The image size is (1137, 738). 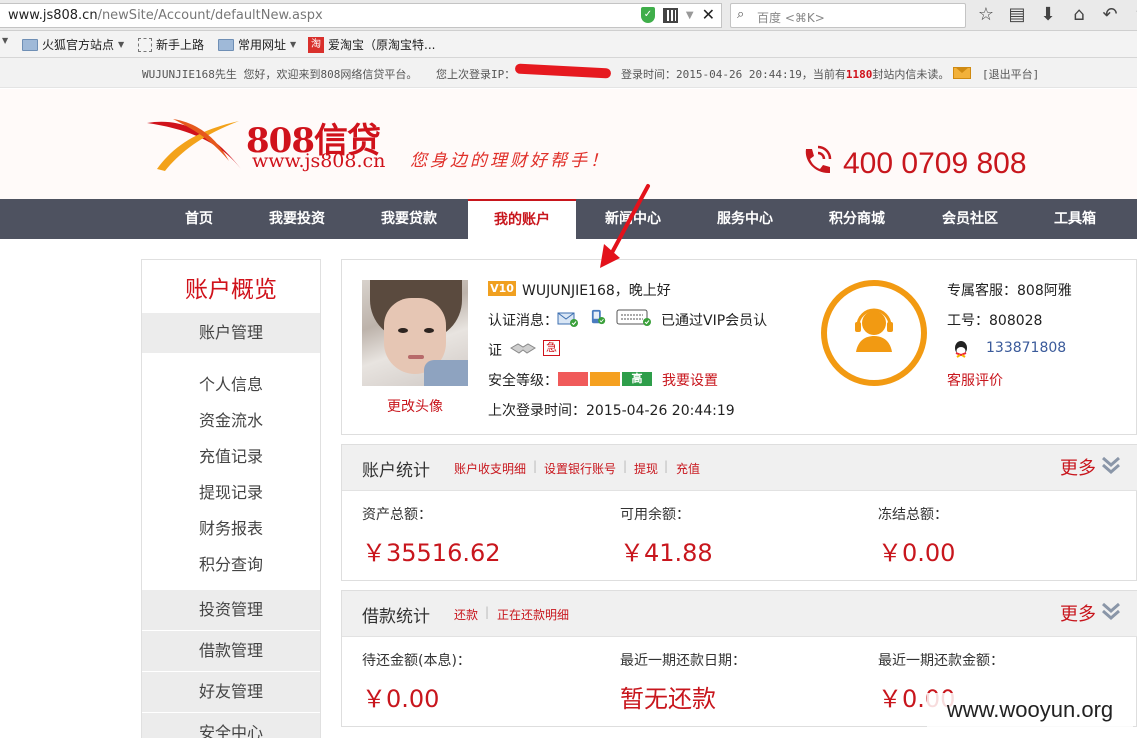 What do you see at coordinates (231, 491) in the screenshot?
I see `sidebar-item-withdraw-records: 提现记录` at bounding box center [231, 491].